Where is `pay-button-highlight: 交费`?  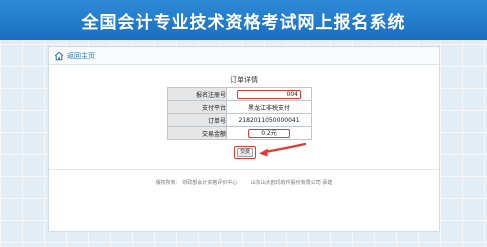
pay-button-highlight: 交费 is located at coordinates (245, 152).